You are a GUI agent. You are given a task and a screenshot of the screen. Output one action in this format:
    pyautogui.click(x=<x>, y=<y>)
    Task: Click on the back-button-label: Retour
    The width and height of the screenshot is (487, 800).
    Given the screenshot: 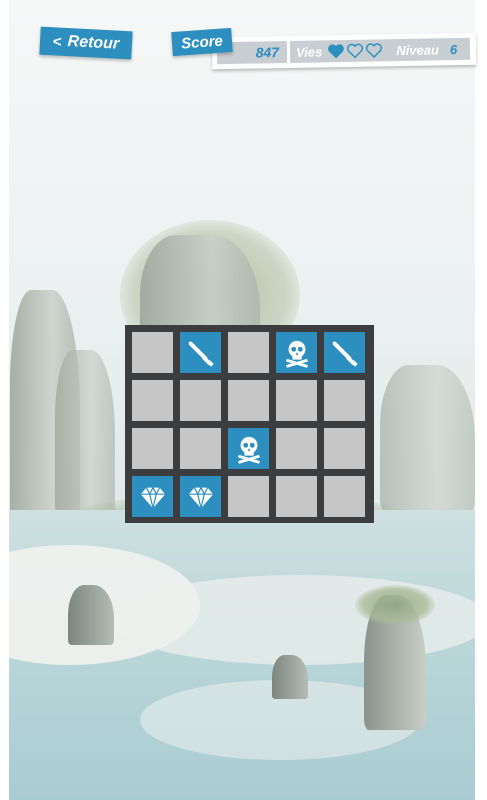 What is the action you would take?
    pyautogui.click(x=93, y=43)
    